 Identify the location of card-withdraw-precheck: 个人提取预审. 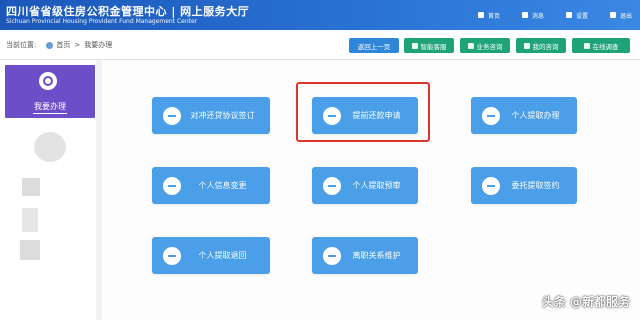
(365, 185).